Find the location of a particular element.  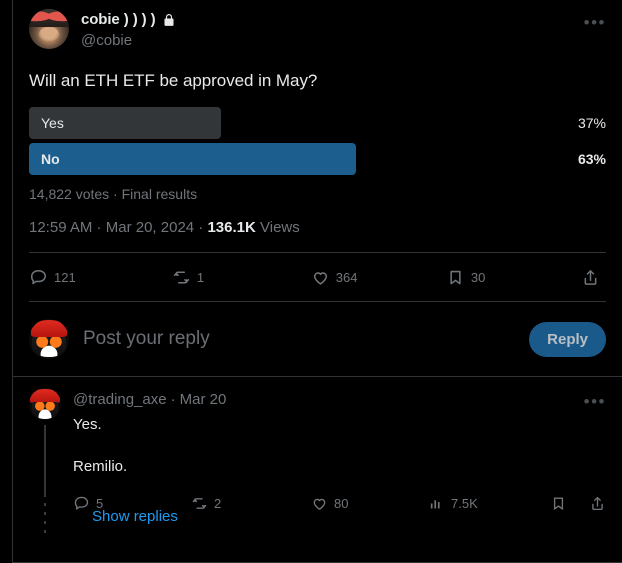

reply-count: 121 is located at coordinates (65, 277).